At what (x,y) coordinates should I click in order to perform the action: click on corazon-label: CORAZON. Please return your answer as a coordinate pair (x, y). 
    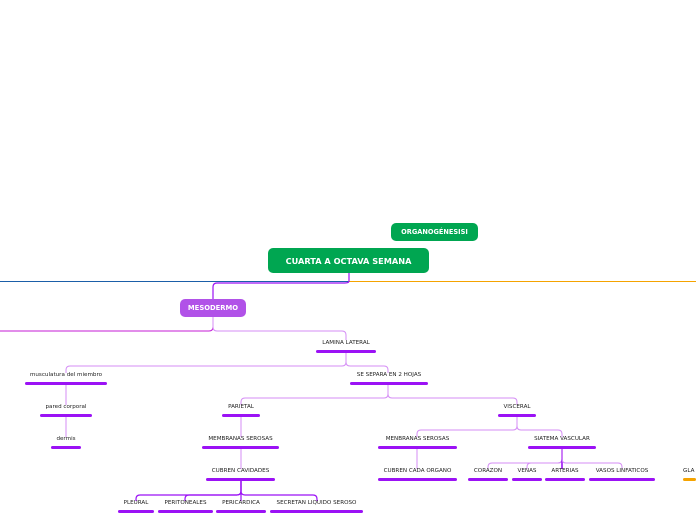
    Looking at the image, I should click on (488, 471).